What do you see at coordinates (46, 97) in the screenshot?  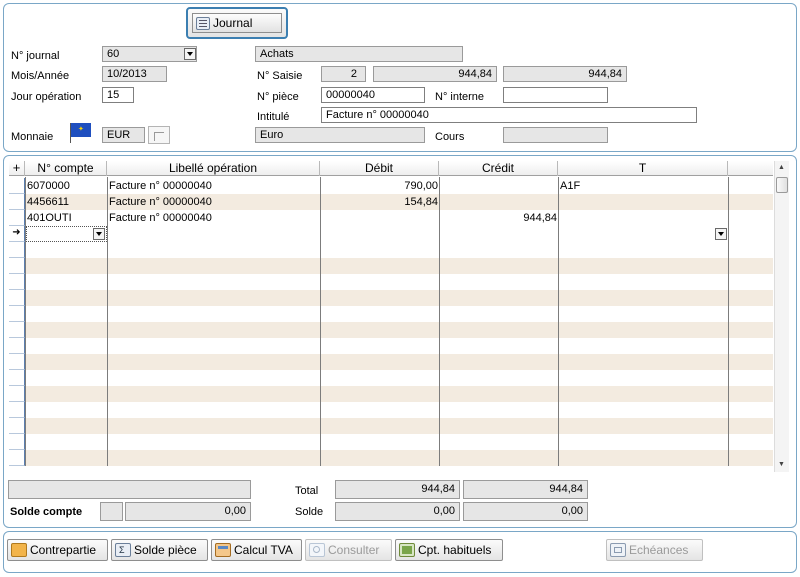 I see `day-label: Jour opération` at bounding box center [46, 97].